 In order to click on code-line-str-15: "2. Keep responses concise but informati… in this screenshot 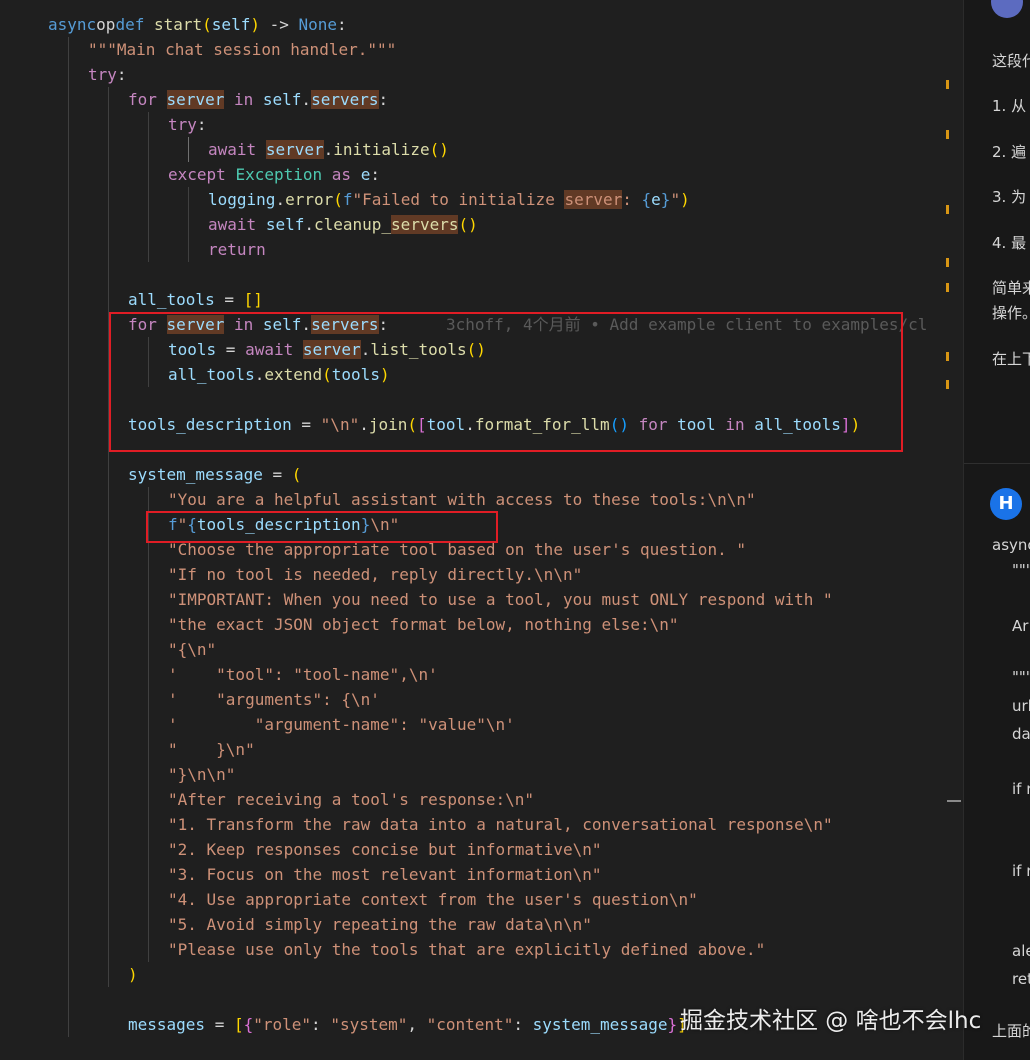, I will do `click(384, 849)`.